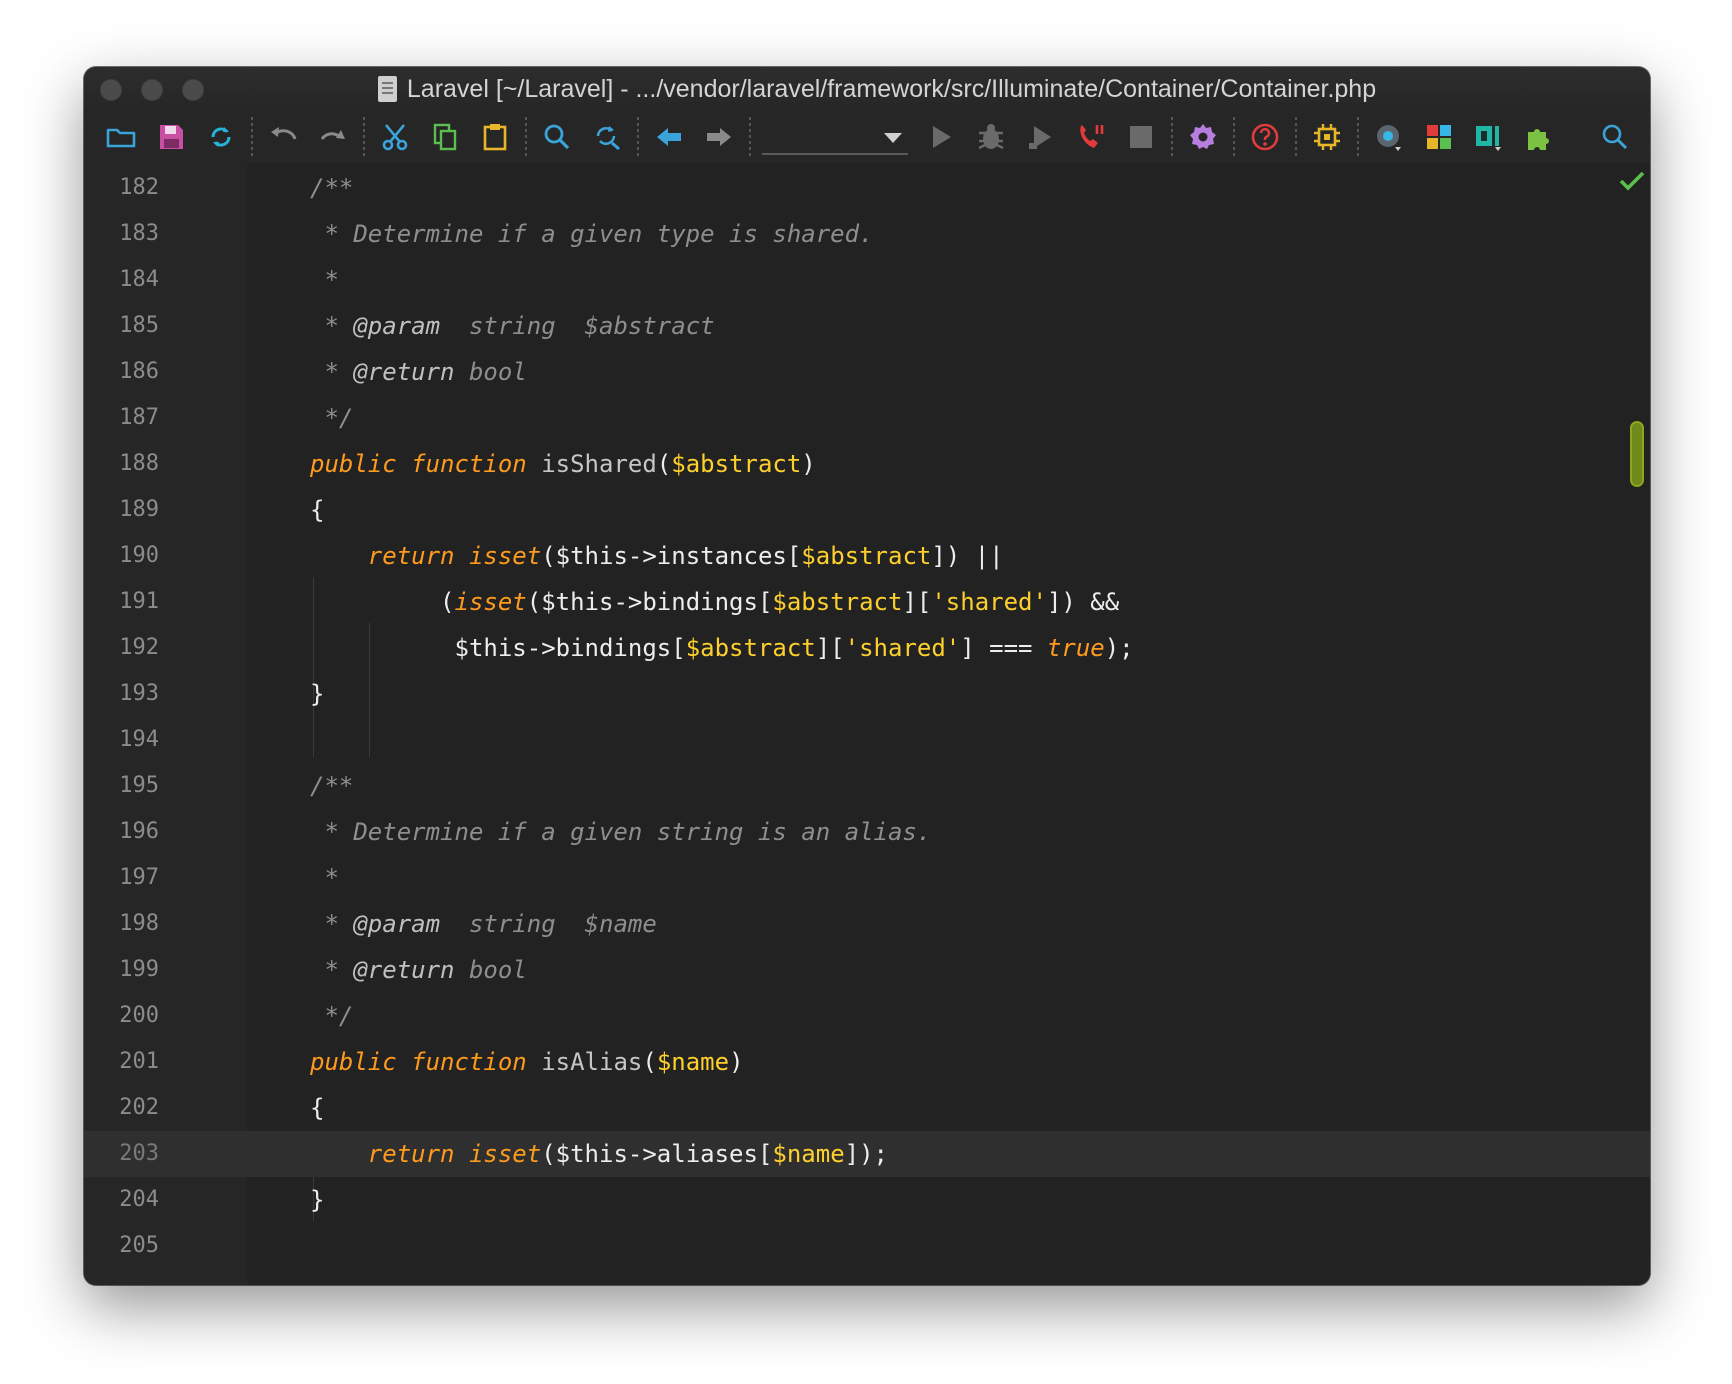  What do you see at coordinates (111, 90) in the screenshot?
I see `close-window-button` at bounding box center [111, 90].